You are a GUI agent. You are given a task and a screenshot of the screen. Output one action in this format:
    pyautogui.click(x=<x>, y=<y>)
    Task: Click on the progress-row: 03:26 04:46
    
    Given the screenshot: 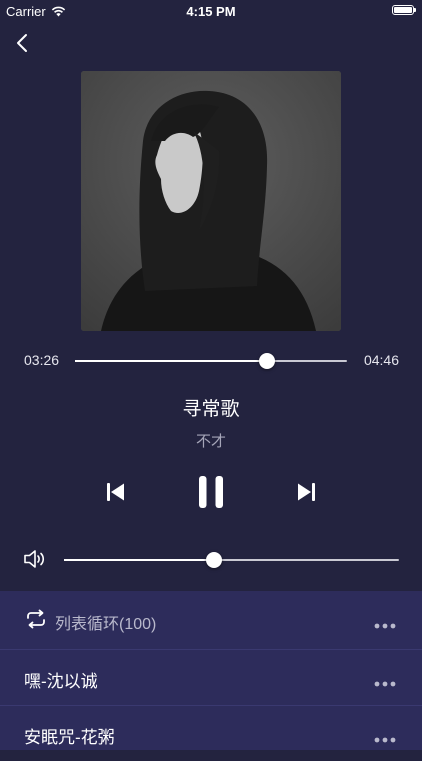 What is the action you would take?
    pyautogui.click(x=211, y=361)
    